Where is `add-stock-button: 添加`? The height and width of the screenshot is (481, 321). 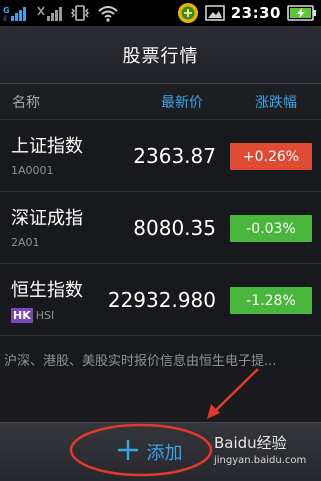
add-stock-button: 添加 is located at coordinates (150, 452).